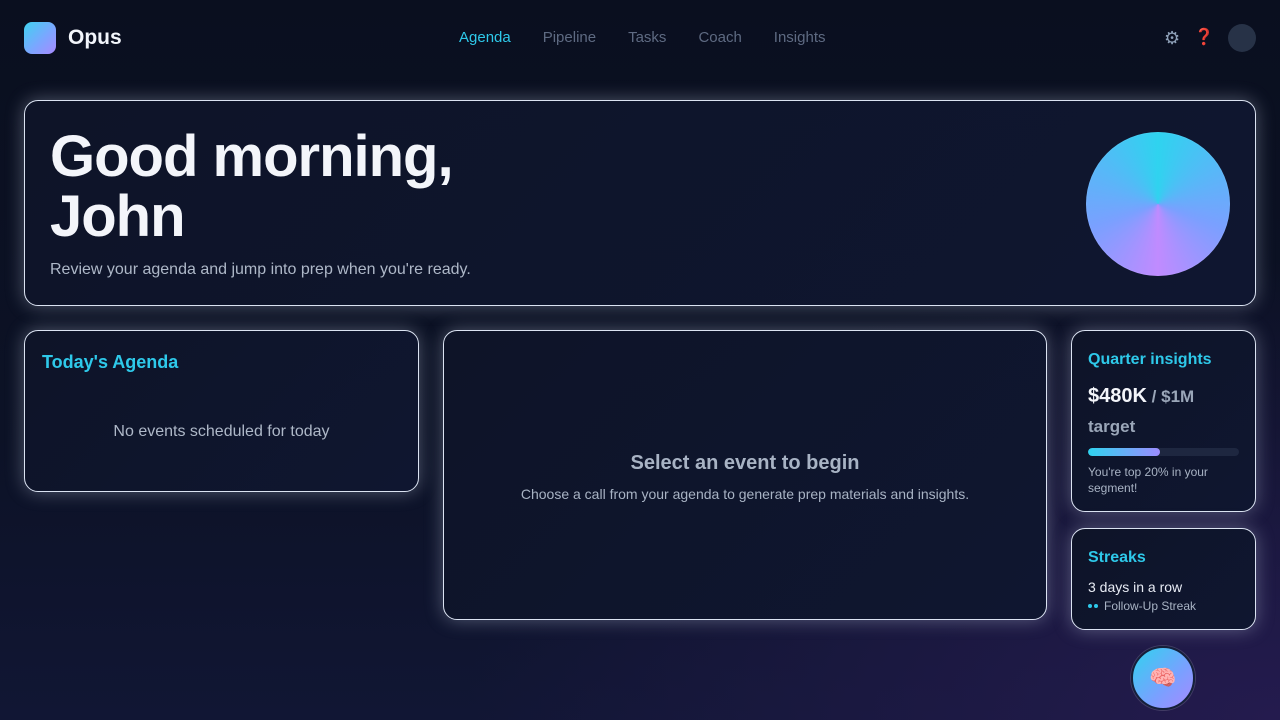 Image resolution: width=1280 pixels, height=720 pixels. What do you see at coordinates (118, 216) in the screenshot?
I see `user-name: John` at bounding box center [118, 216].